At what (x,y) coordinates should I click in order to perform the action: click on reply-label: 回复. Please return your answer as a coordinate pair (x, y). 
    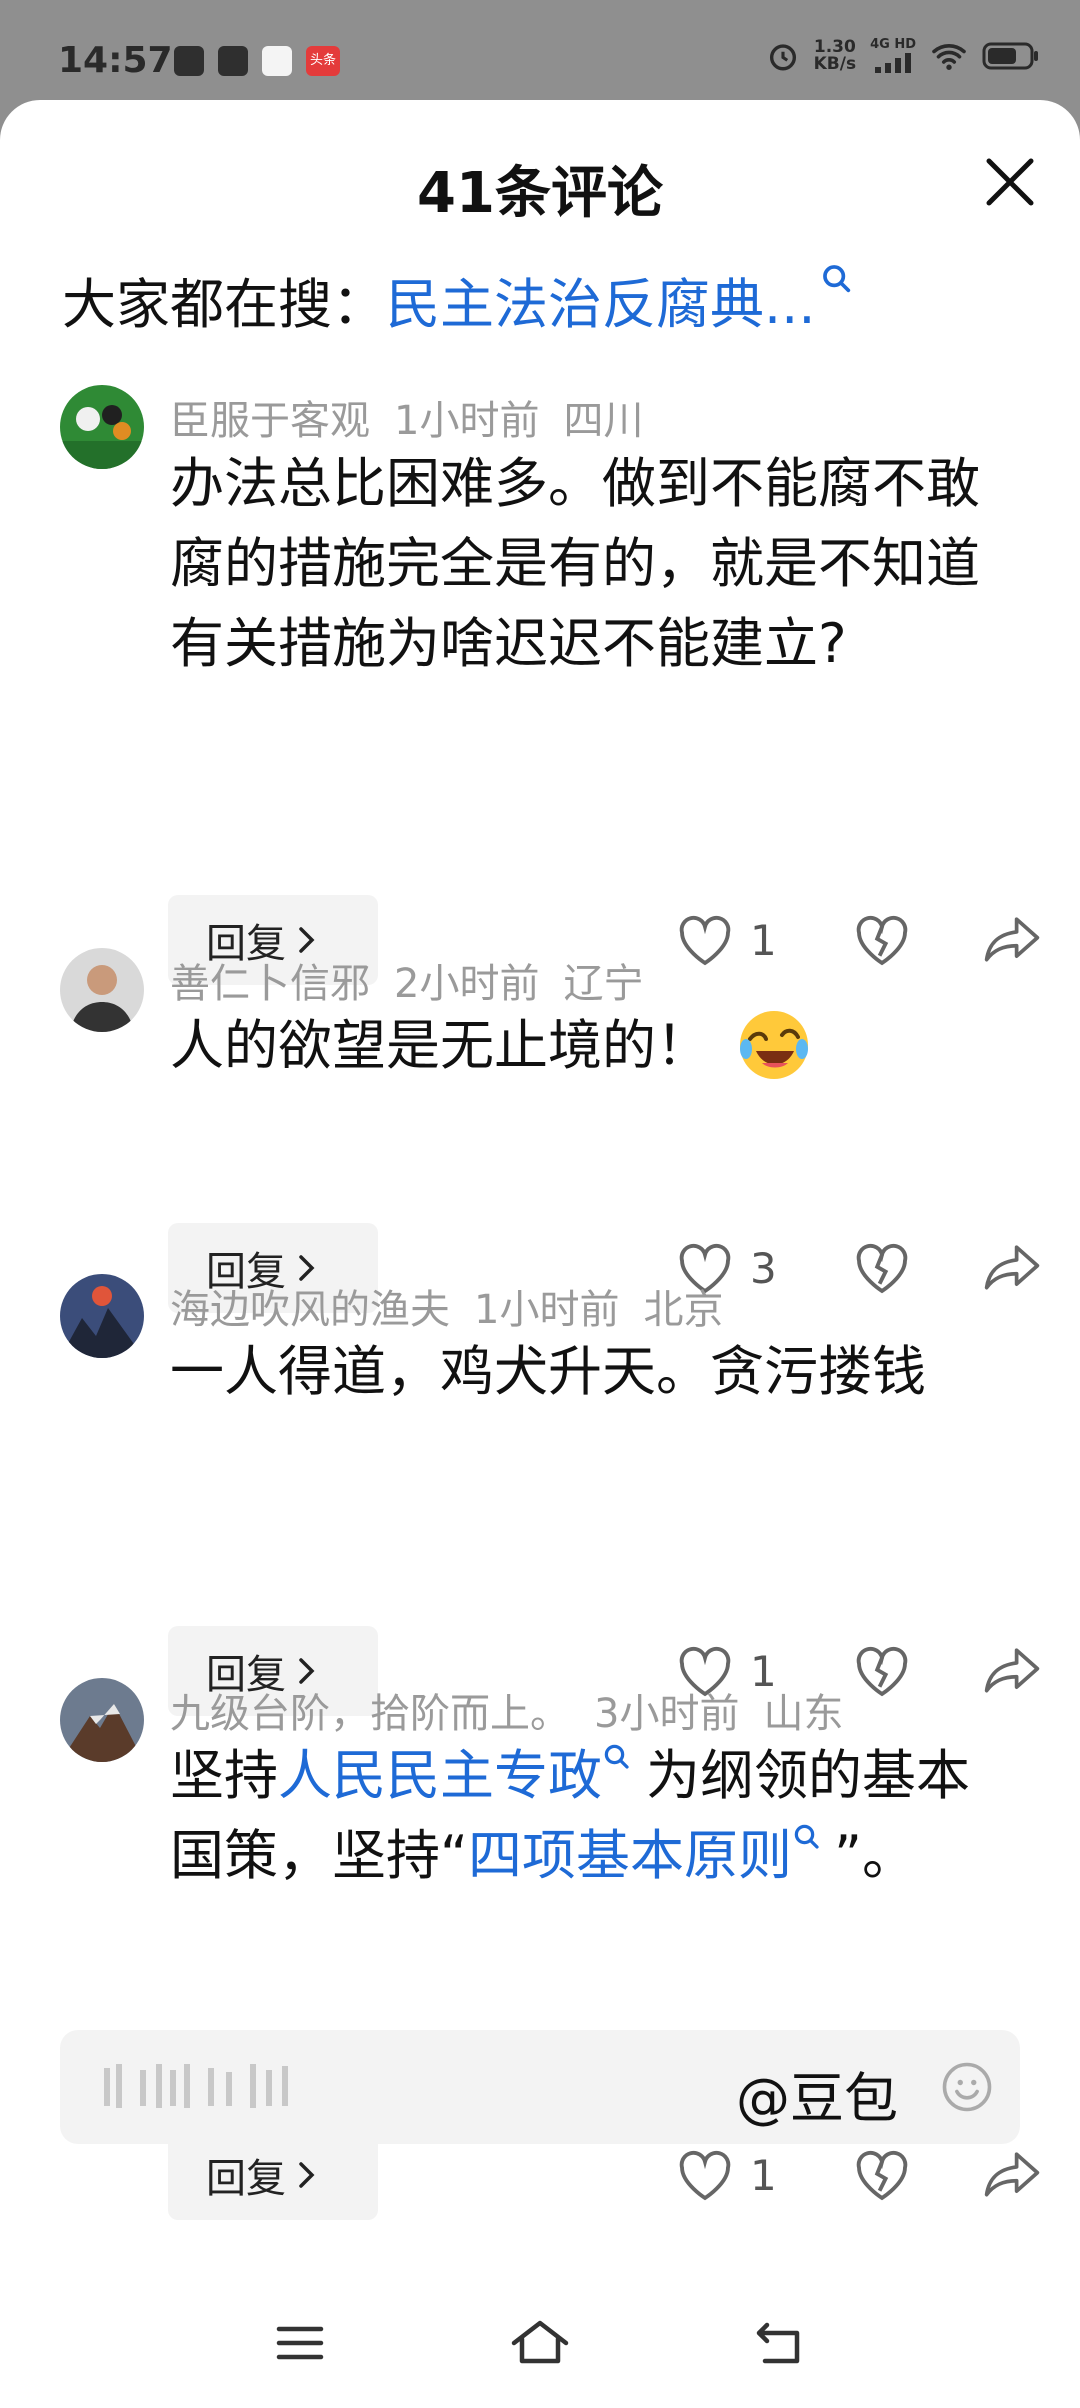
    Looking at the image, I should click on (246, 2179).